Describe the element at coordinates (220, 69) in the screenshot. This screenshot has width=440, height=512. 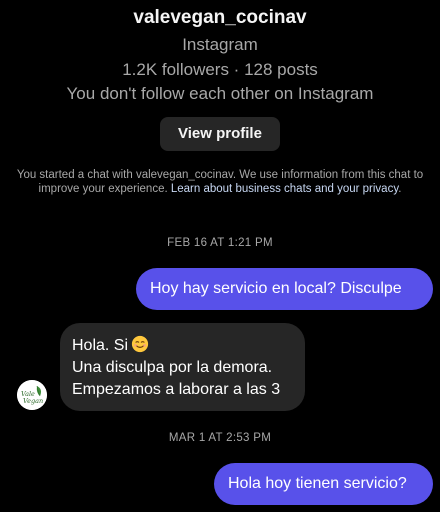
I see `profile-stats: 1.2K followers · 128 posts` at that location.